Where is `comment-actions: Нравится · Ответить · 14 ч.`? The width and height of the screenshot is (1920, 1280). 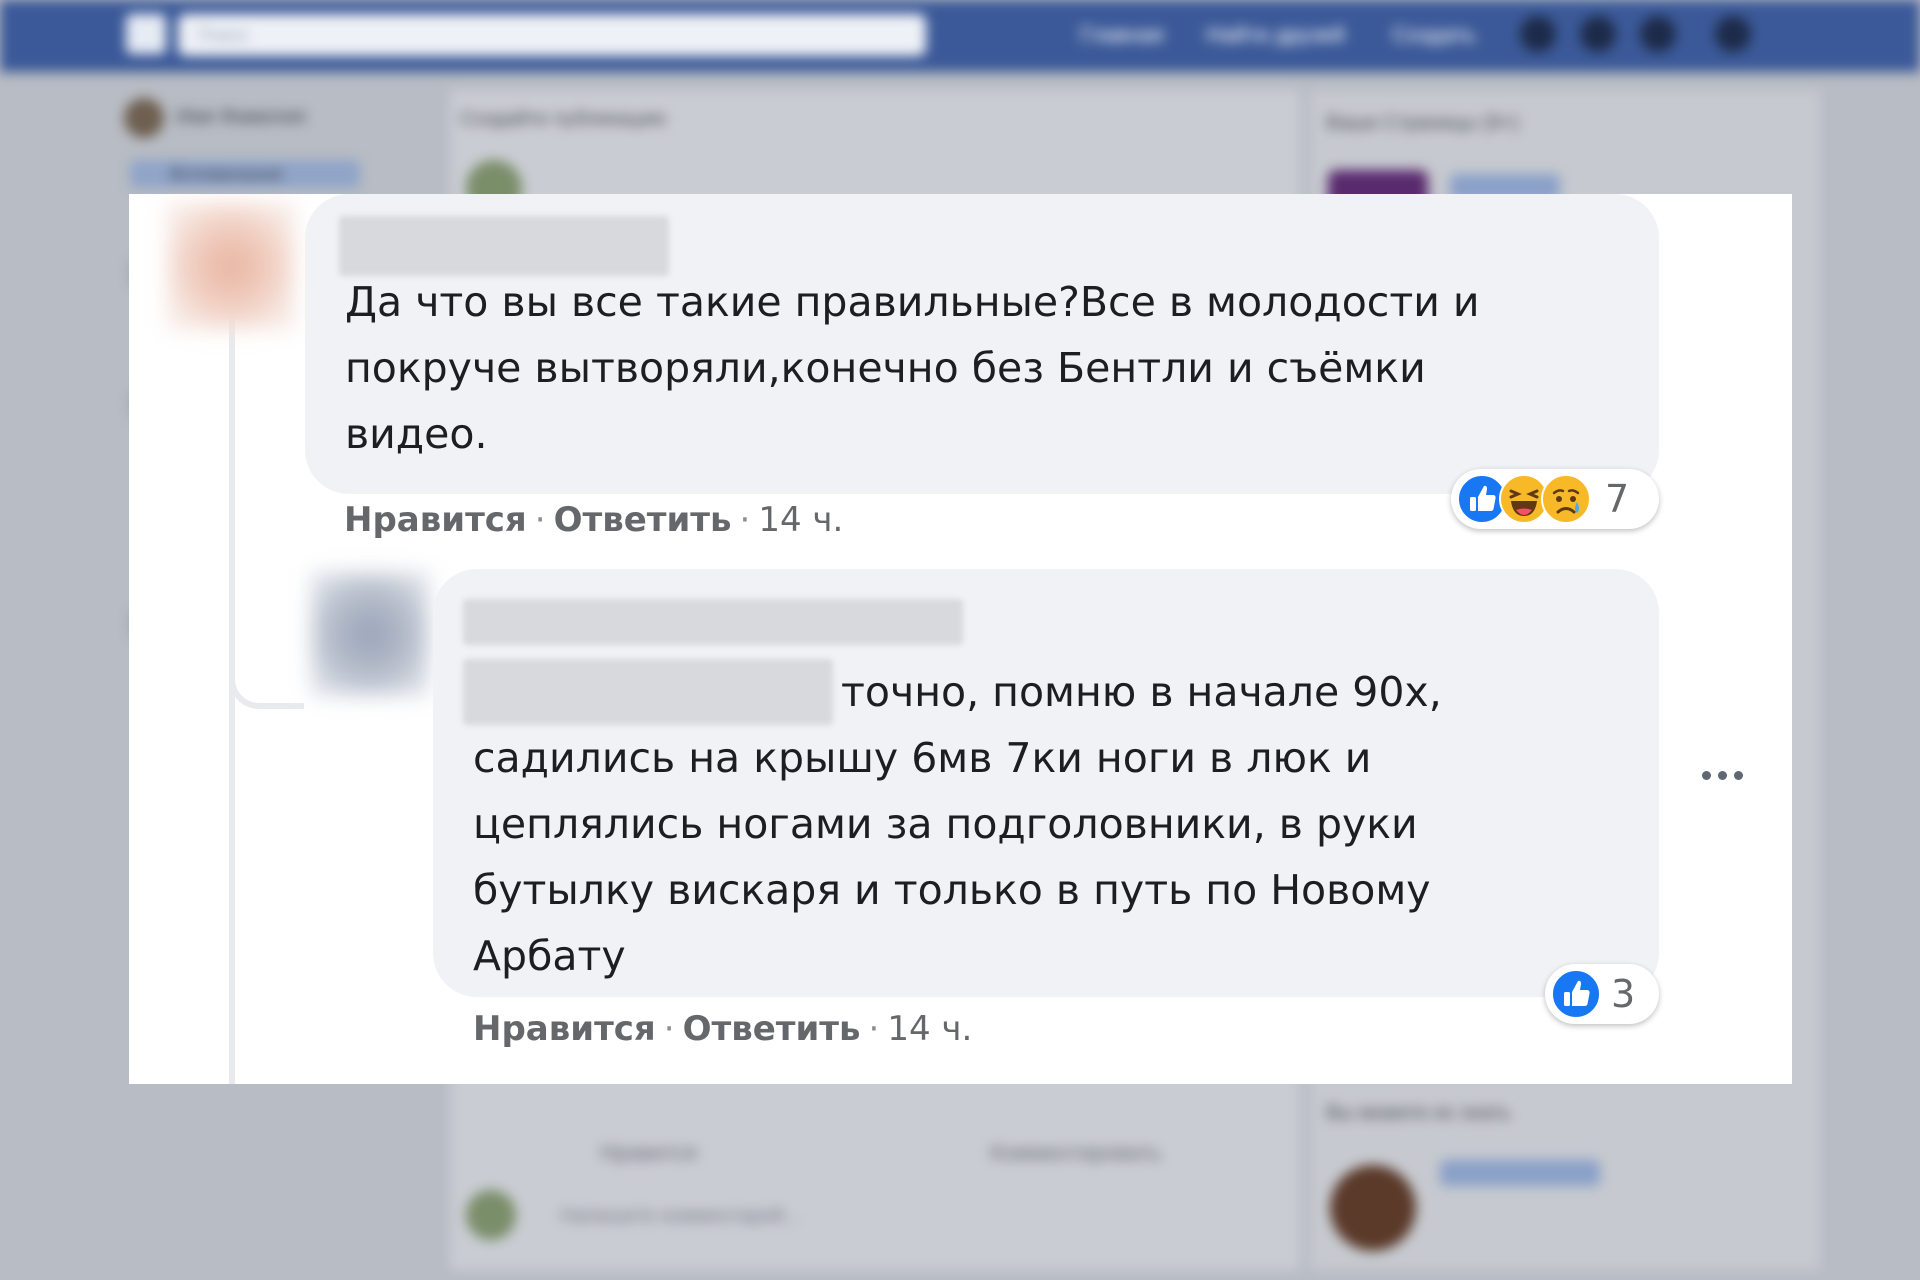 comment-actions: Нравится · Ответить · 14 ч. is located at coordinates (593, 520).